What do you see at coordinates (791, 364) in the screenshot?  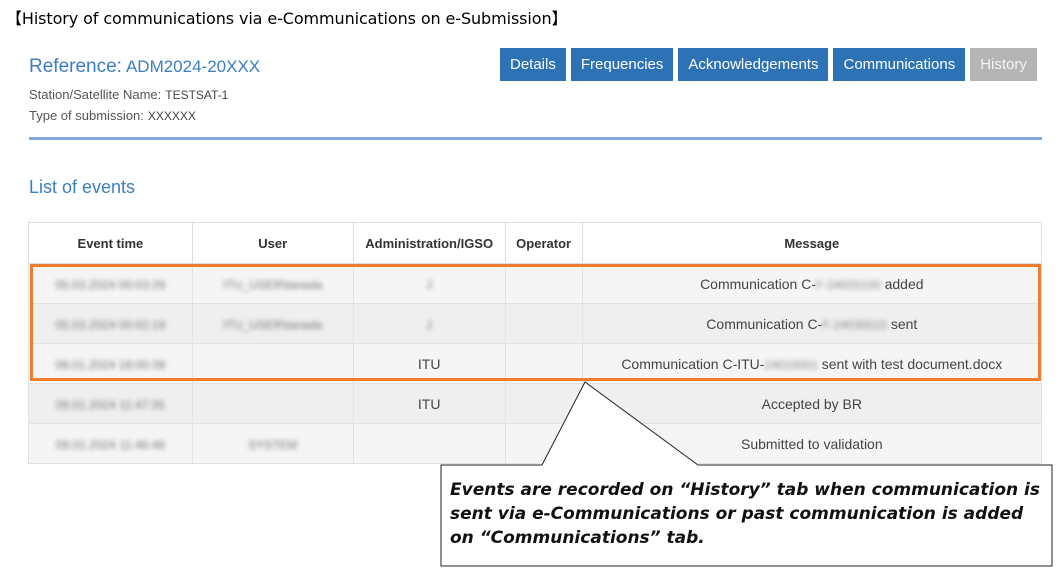 I see `redacted-id: 24010001` at bounding box center [791, 364].